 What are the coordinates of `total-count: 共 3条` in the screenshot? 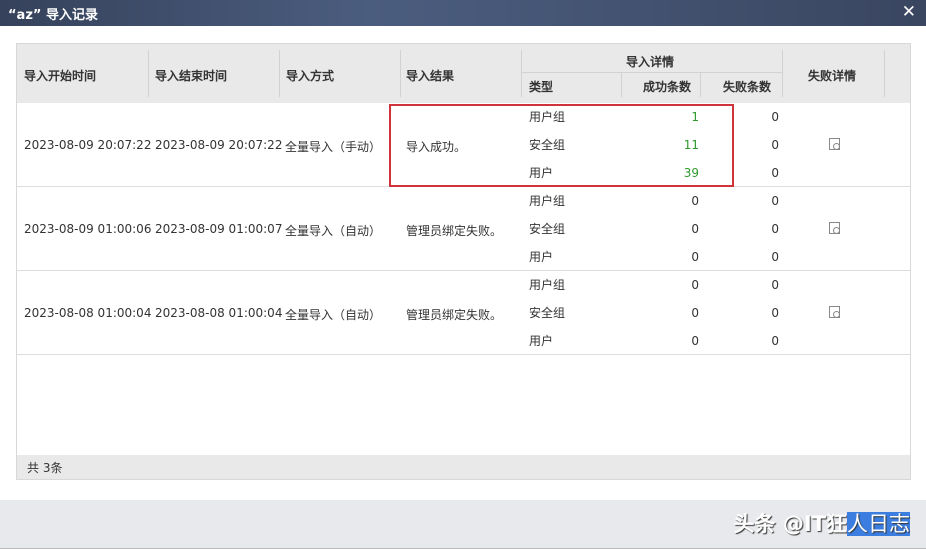 It's located at (45, 468).